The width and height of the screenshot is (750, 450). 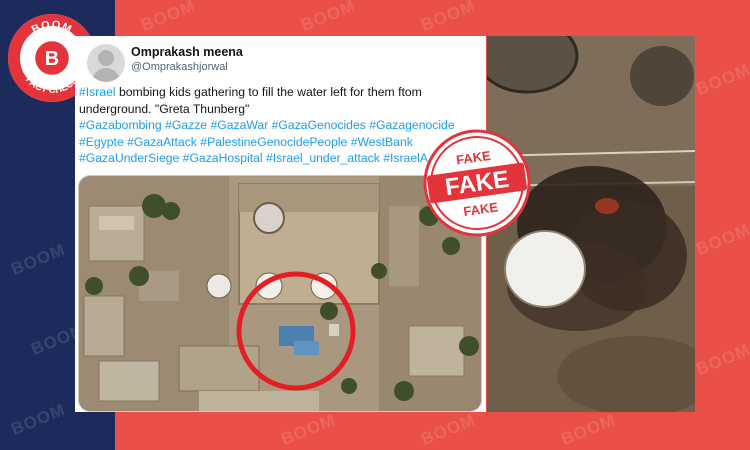 What do you see at coordinates (223, 158) in the screenshot?
I see `hashtag-link: #GazaHospital` at bounding box center [223, 158].